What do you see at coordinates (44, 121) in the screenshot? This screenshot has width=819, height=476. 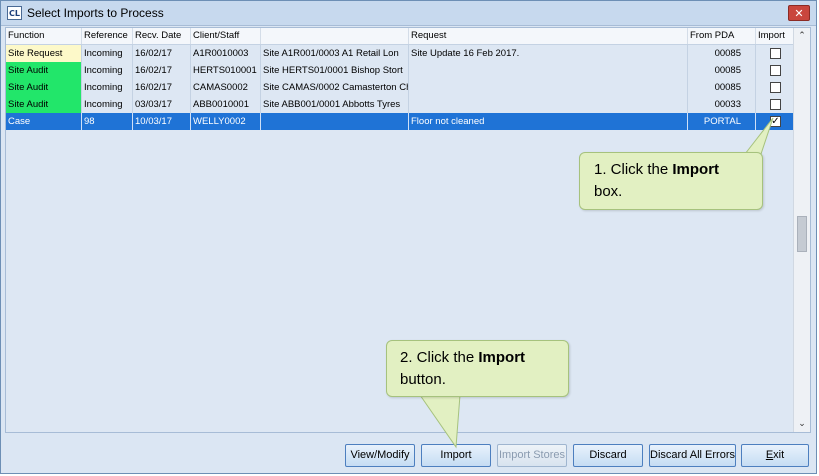 I see `cell-function: Case` at bounding box center [44, 121].